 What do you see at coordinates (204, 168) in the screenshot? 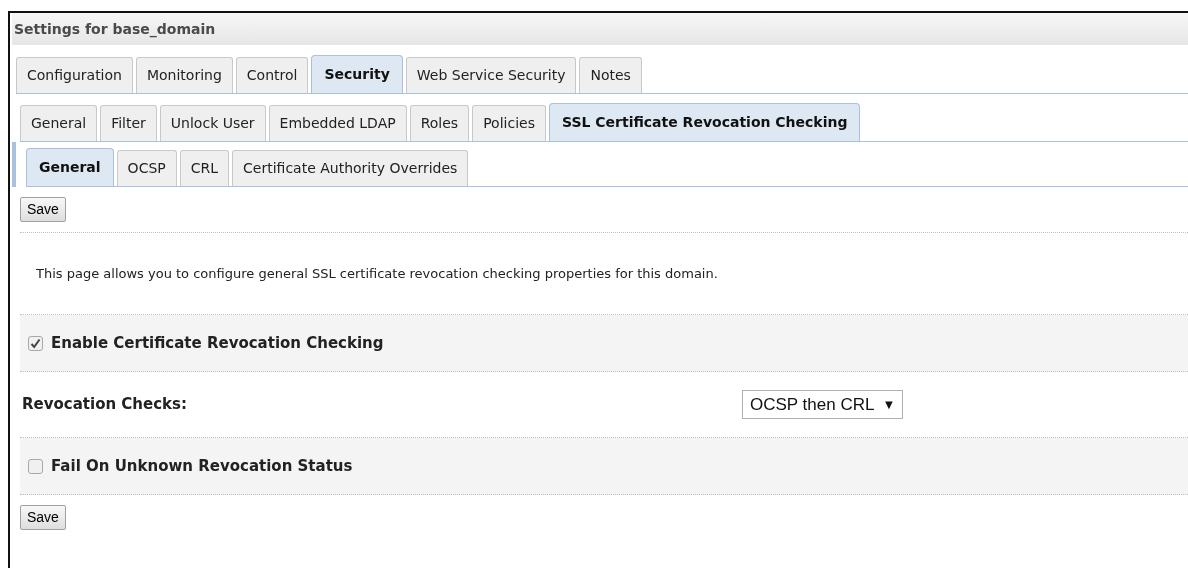
I see `tab: CRL` at bounding box center [204, 168].